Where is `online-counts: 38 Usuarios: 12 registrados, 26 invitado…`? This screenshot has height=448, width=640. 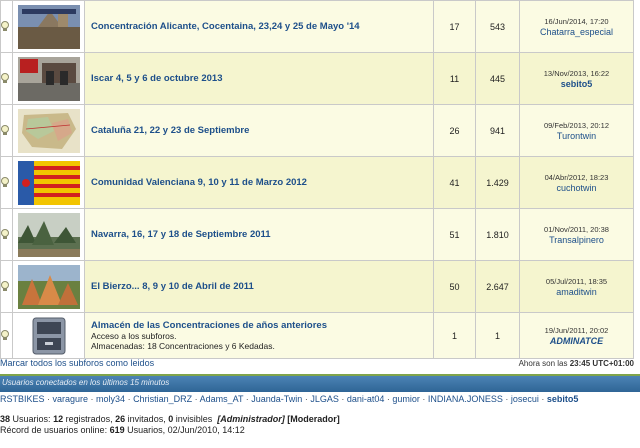
online-counts: 38 Usuarios: 12 registrados, 26 invitado… is located at coordinates (170, 419).